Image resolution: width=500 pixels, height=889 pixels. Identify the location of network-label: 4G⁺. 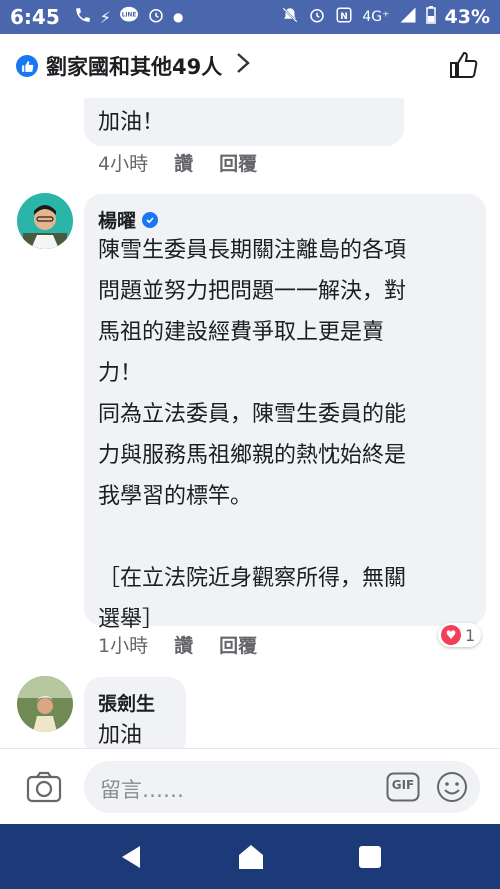
(376, 17).